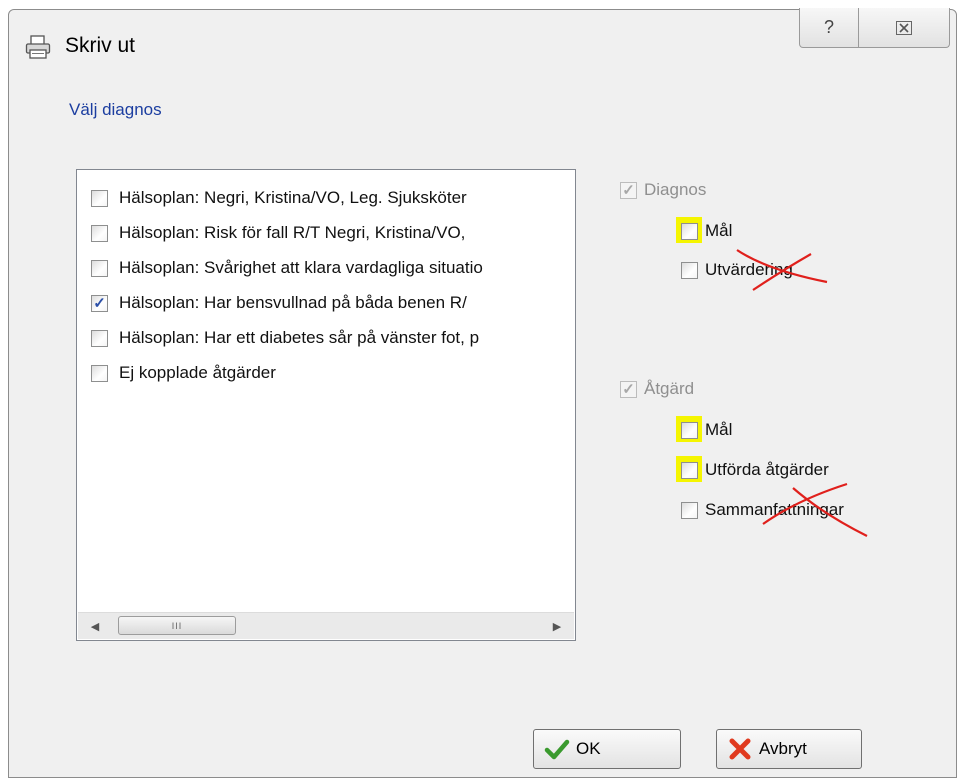  I want to click on atgard-utforda-label: Utförda åtgärder, so click(767, 469).